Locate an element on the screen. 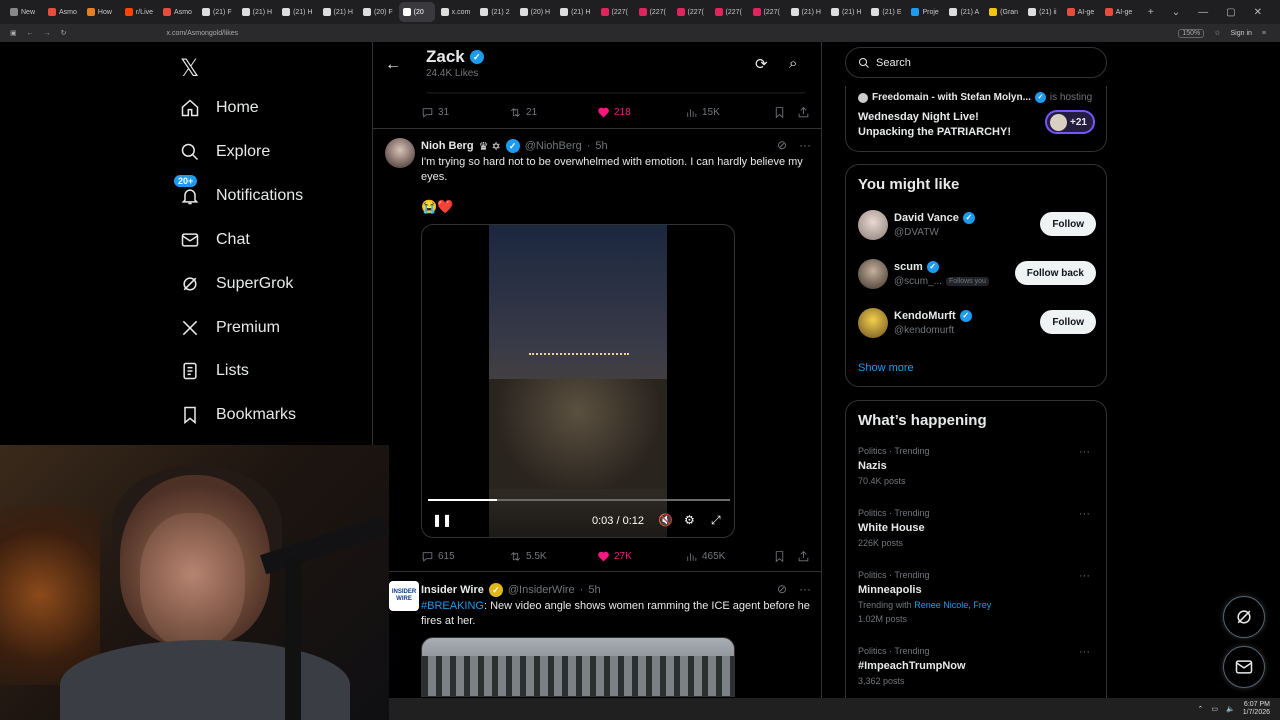 Image resolution: width=1280 pixels, height=720 pixels. messages-fab-button is located at coordinates (1244, 667).